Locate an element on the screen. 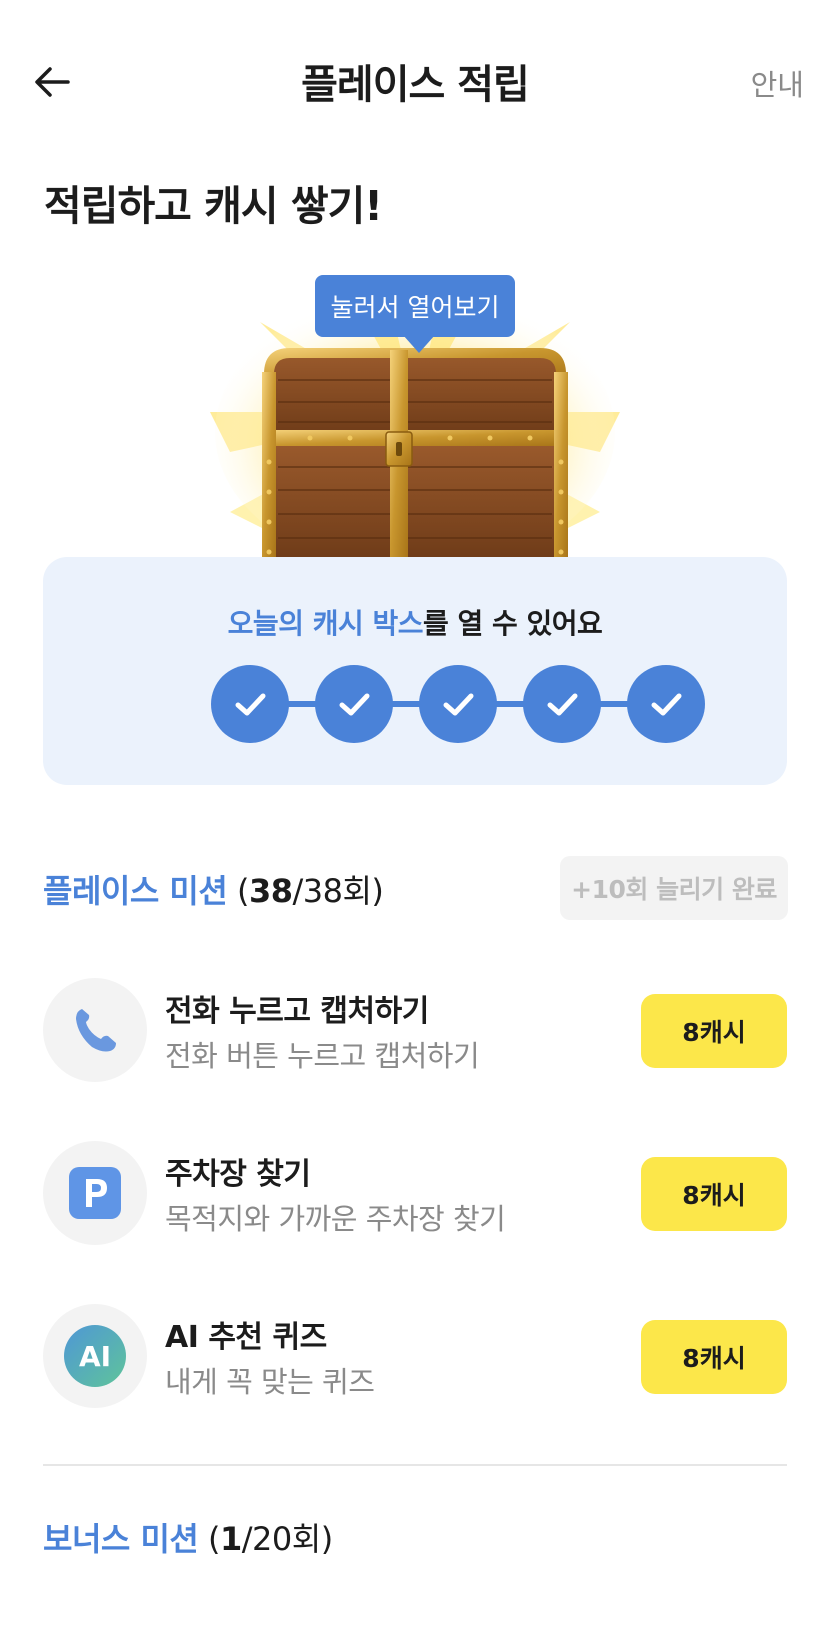  bonus-mission-title: 보너스 미션 (1/20회) is located at coordinates (188, 1537).